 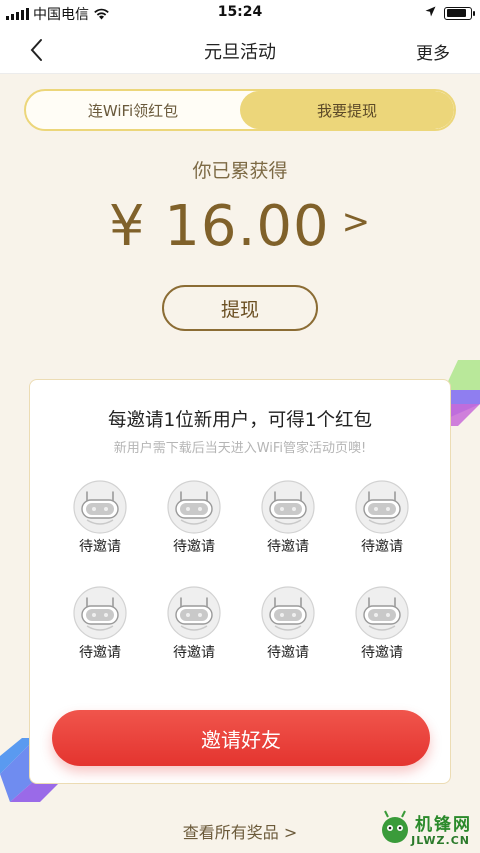 I want to click on watermark-domain: JLWZ.CN, so click(x=440, y=840).